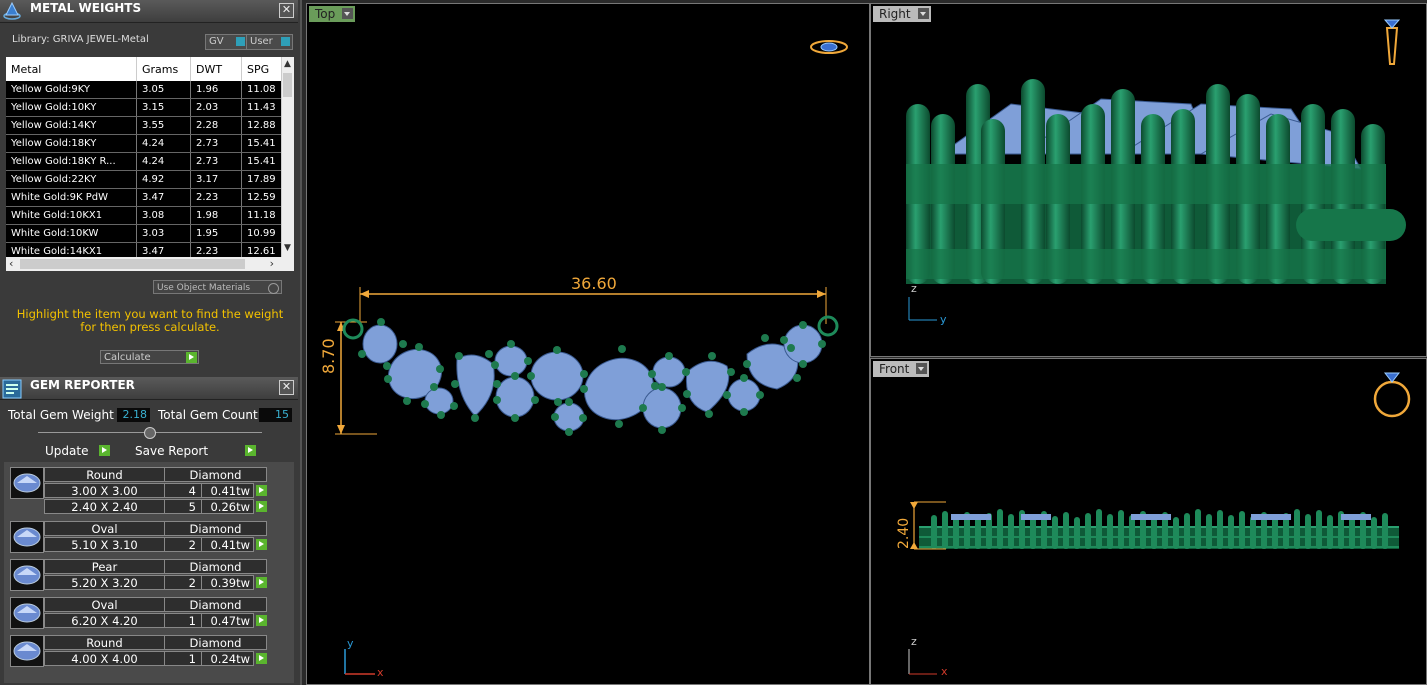 The width and height of the screenshot is (1427, 685). I want to click on table-row: Yellow Gold:14KY 3.55 2.28 12.88, so click(144, 125).